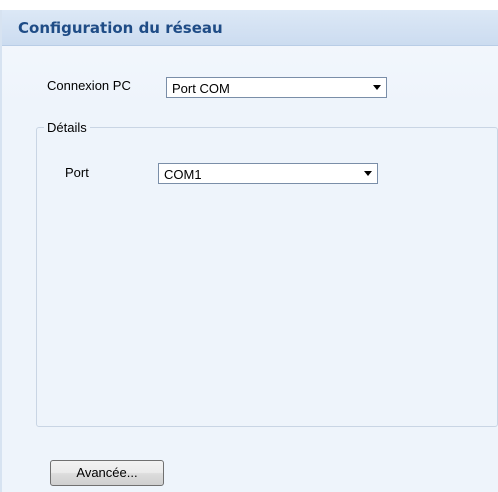 This screenshot has width=498, height=492. Describe the element at coordinates (67, 127) in the screenshot. I see `details-legend: Détails` at that location.